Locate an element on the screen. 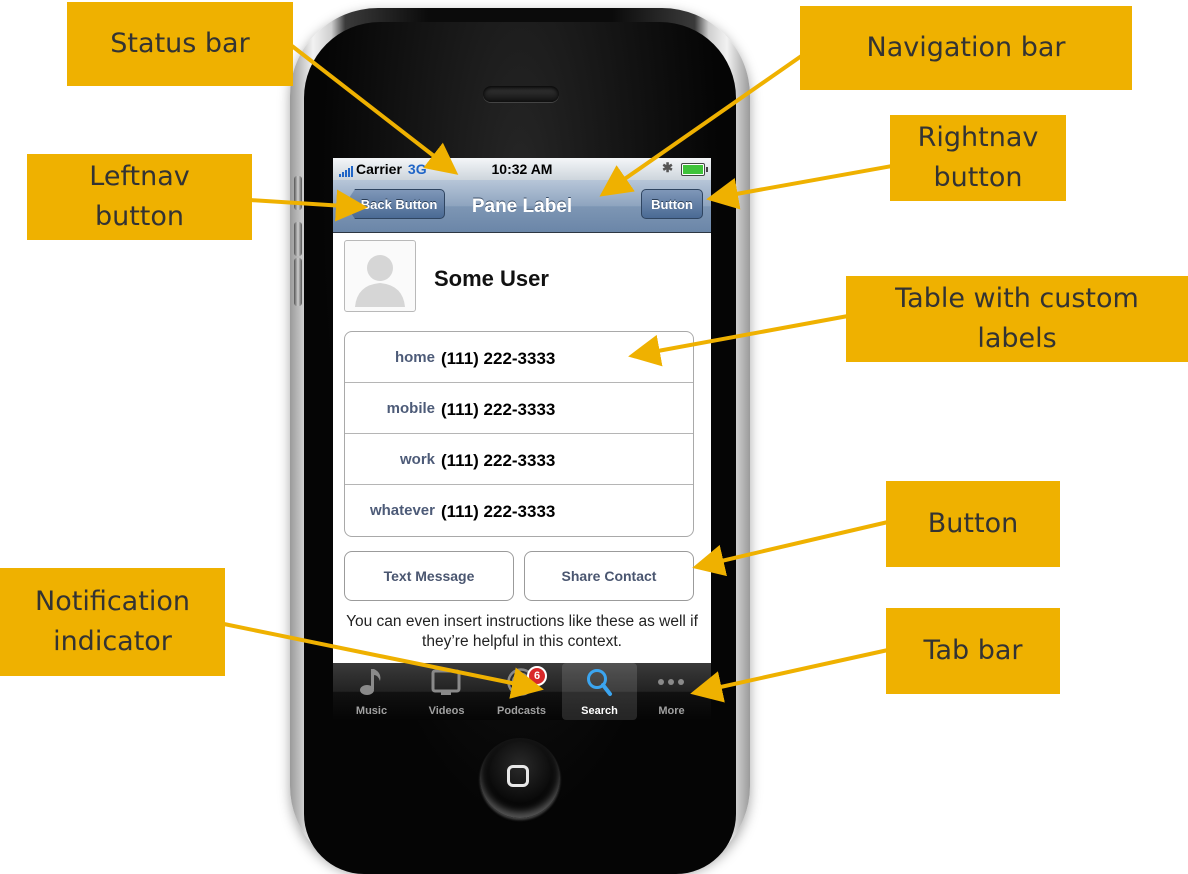 The width and height of the screenshot is (1188, 874). status-bar-arrow is located at coordinates (374, 109).